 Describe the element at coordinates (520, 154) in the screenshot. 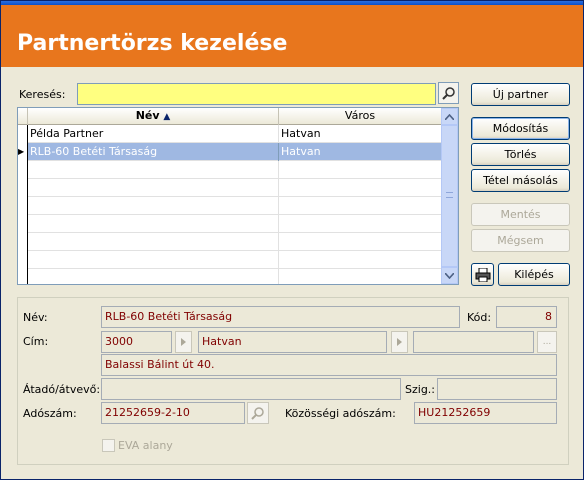

I see `delete-button: Törlés` at that location.